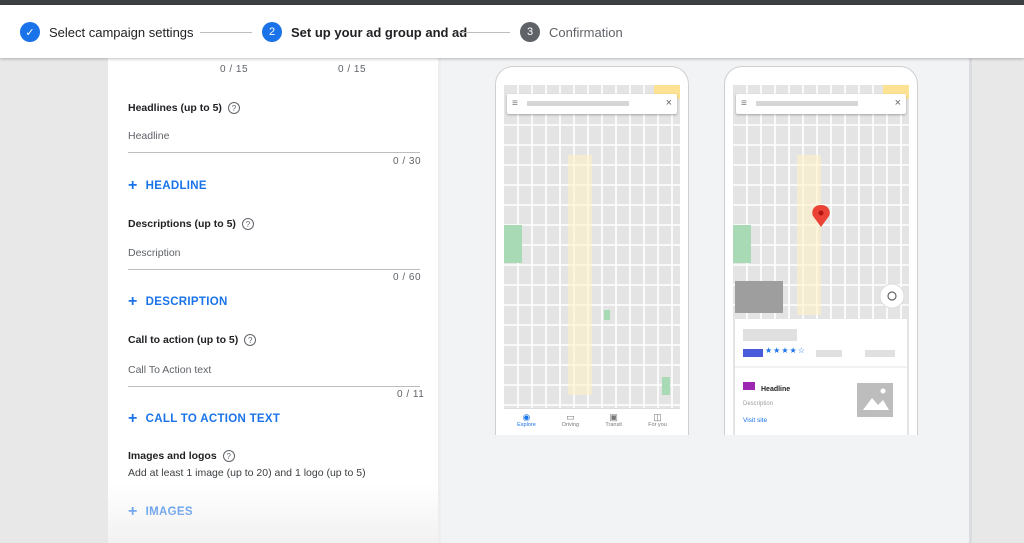 Image resolution: width=1024 pixels, height=543 pixels. I want to click on call-to-action-char-counter: 0 / 11, so click(411, 394).